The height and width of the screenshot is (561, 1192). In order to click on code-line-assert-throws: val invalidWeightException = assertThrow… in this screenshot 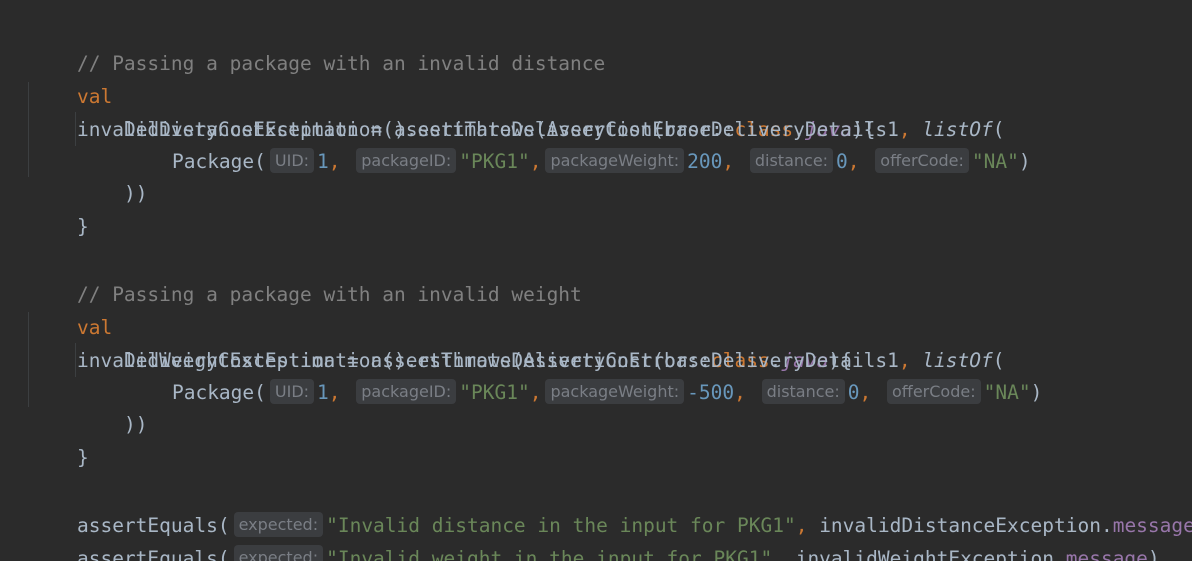, I will do `click(441, 325)`.